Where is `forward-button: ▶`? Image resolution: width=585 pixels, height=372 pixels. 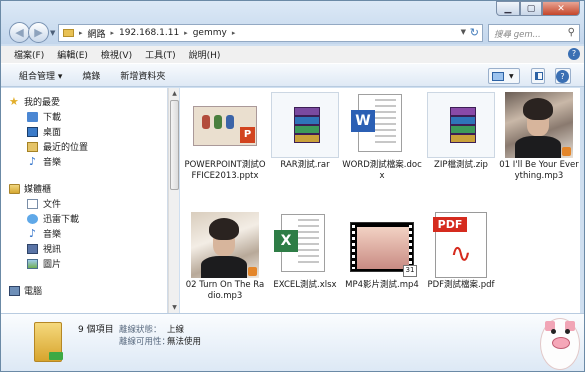
forward-button: ▶ is located at coordinates (38, 32).